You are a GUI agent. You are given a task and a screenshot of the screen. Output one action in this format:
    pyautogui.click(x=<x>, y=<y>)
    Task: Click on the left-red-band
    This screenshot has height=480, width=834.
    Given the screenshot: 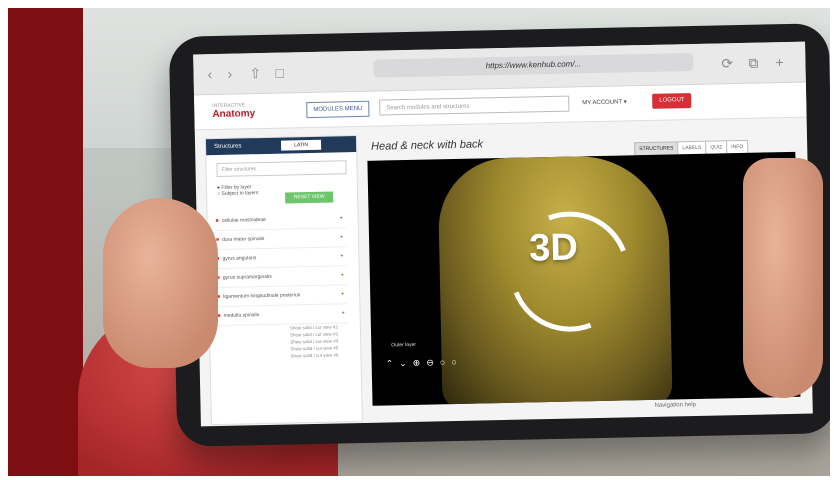 What is the action you would take?
    pyautogui.click(x=45, y=242)
    